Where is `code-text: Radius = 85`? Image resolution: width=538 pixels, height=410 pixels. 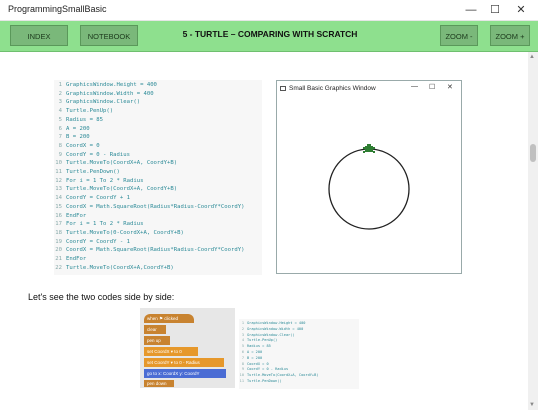
code-text: Radius = 85 is located at coordinates (85, 119).